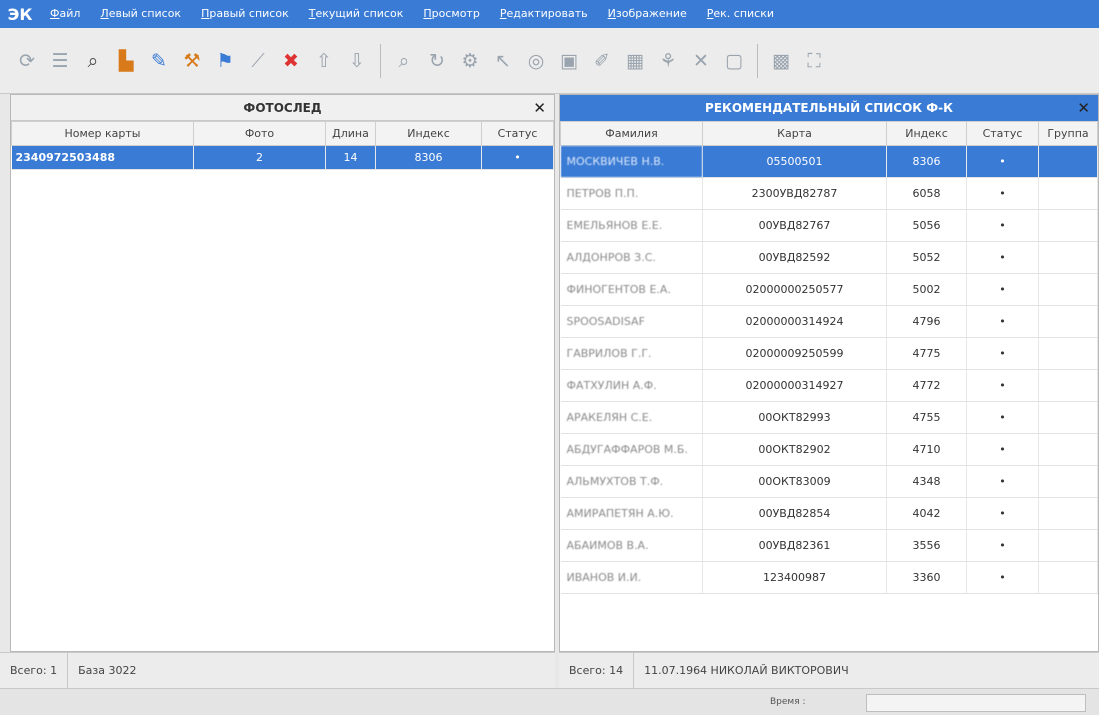 This screenshot has height=715, width=1099. What do you see at coordinates (734, 61) in the screenshot?
I see `frame-icon: ▢` at bounding box center [734, 61].